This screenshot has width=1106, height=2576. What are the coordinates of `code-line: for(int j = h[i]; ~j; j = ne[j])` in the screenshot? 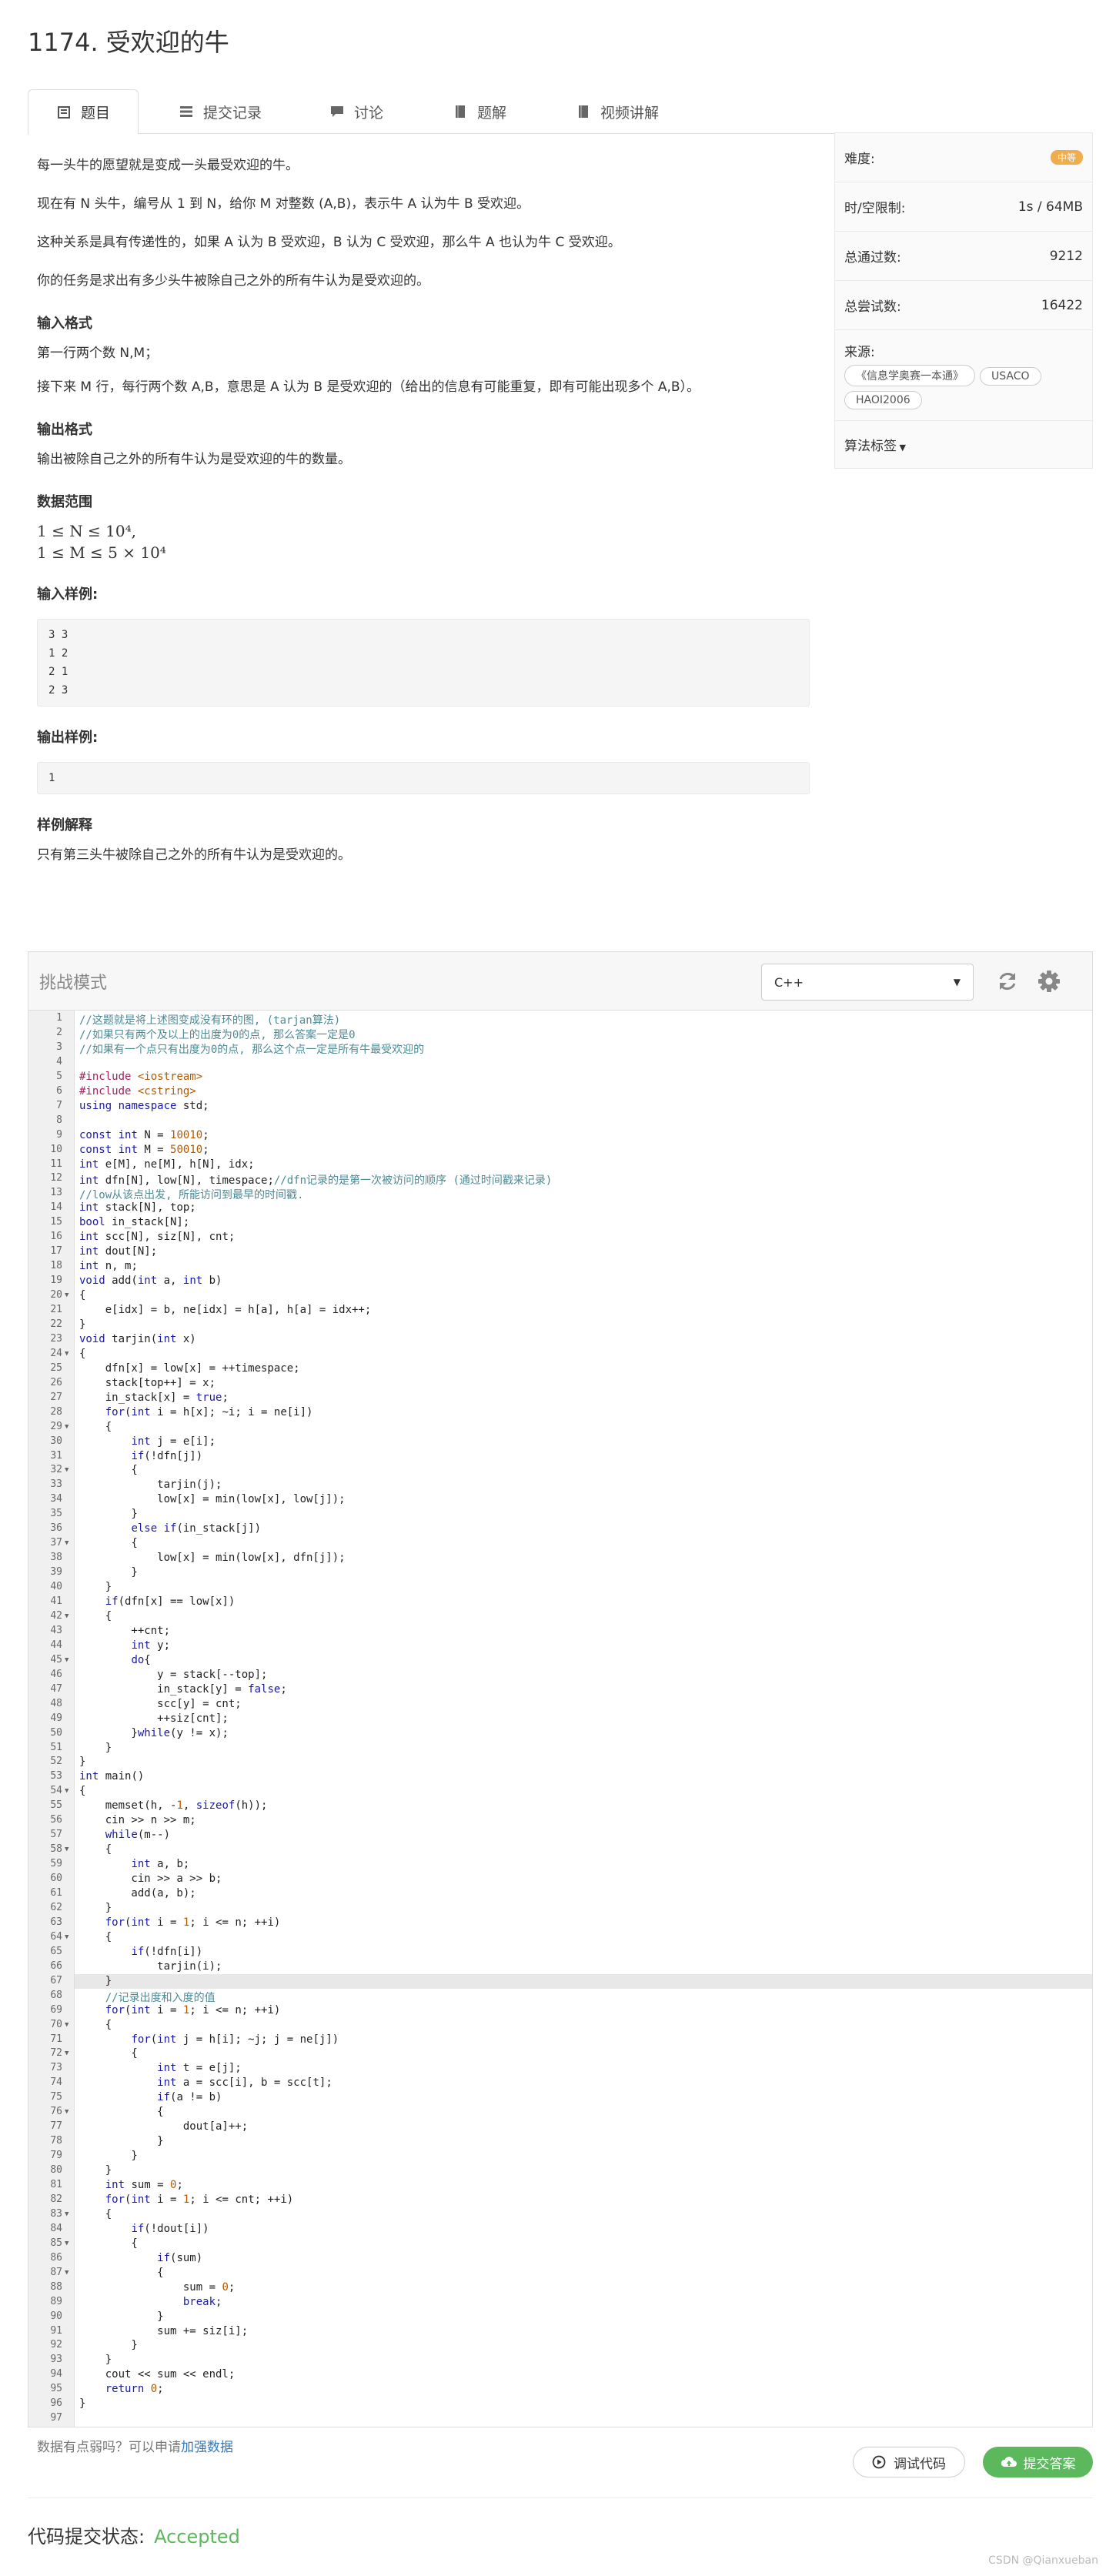 It's located at (209, 2039).